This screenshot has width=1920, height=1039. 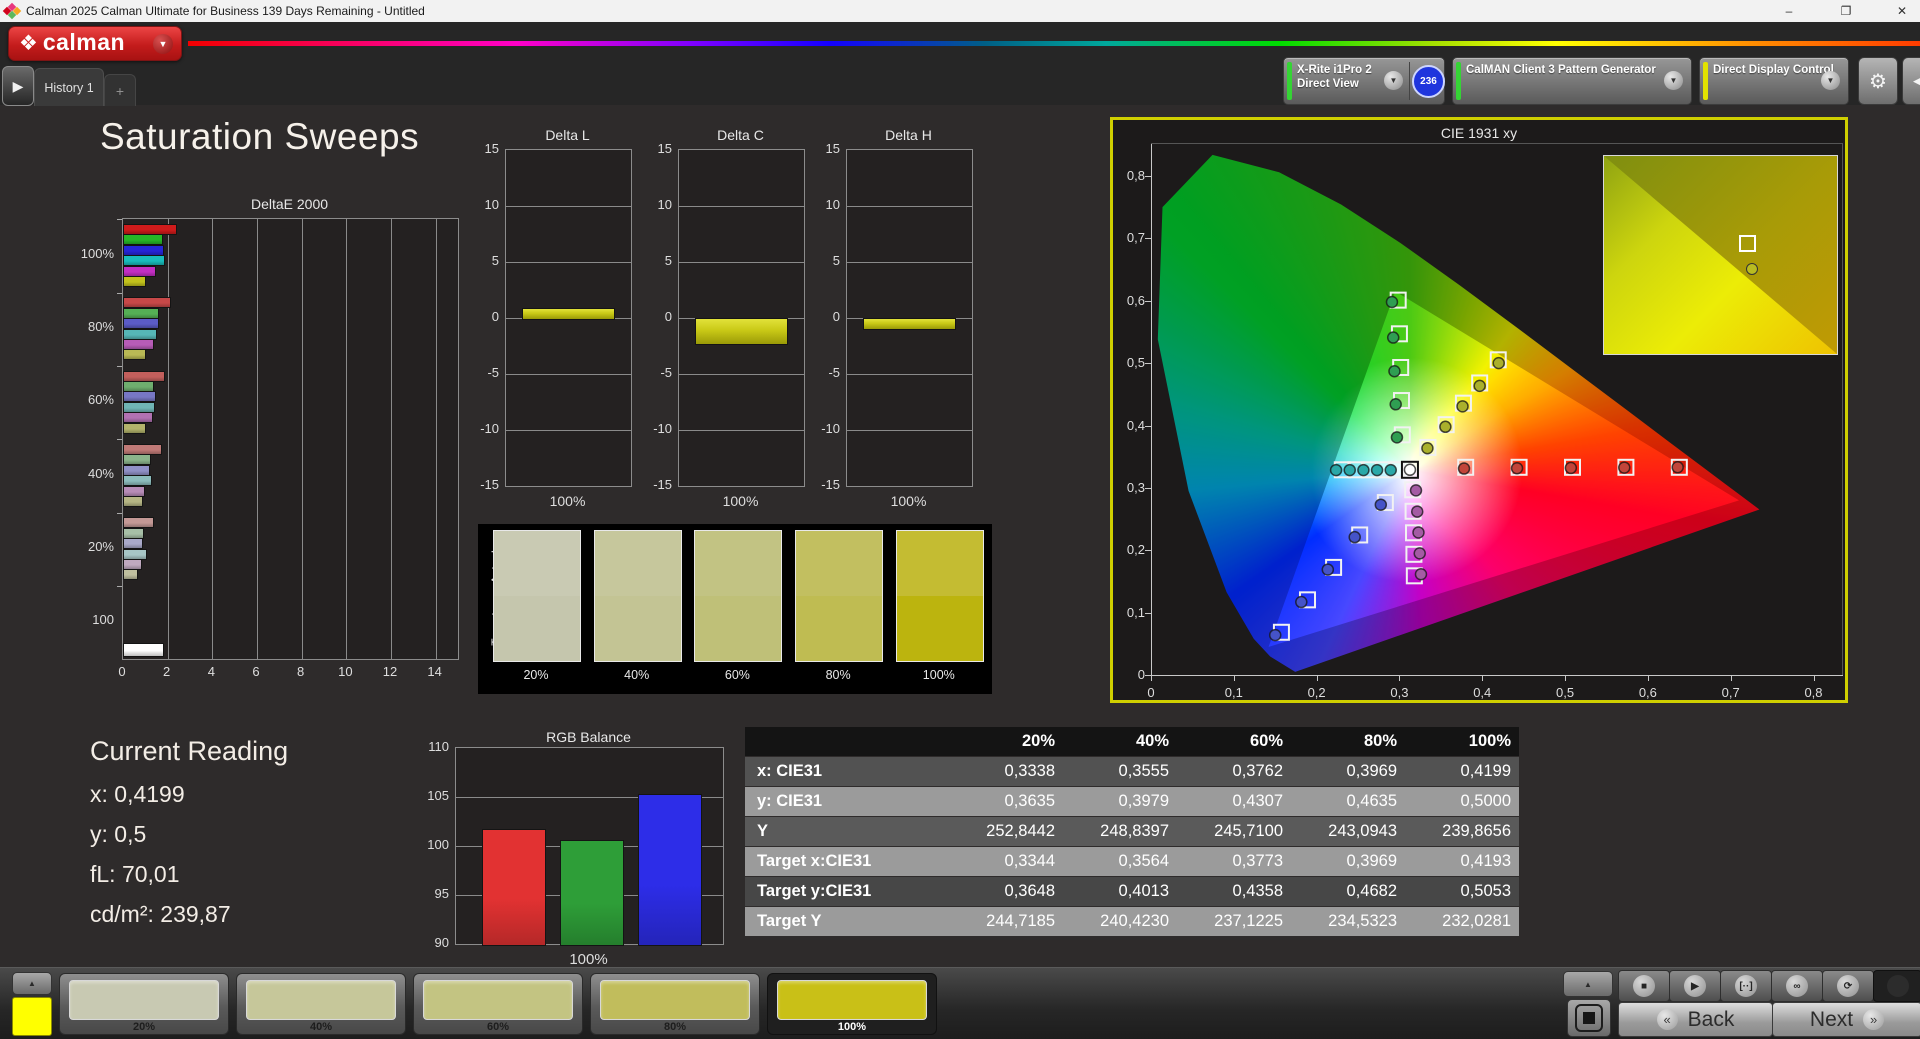 What do you see at coordinates (1846, 11) in the screenshot?
I see `restore-button: ❐` at bounding box center [1846, 11].